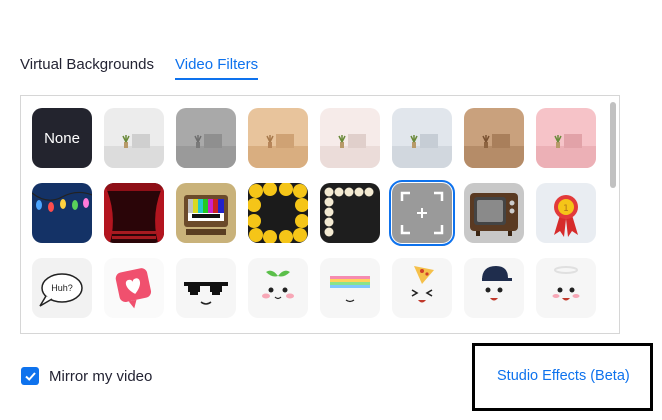  I want to click on filter-room-pink-white, so click(350, 138).